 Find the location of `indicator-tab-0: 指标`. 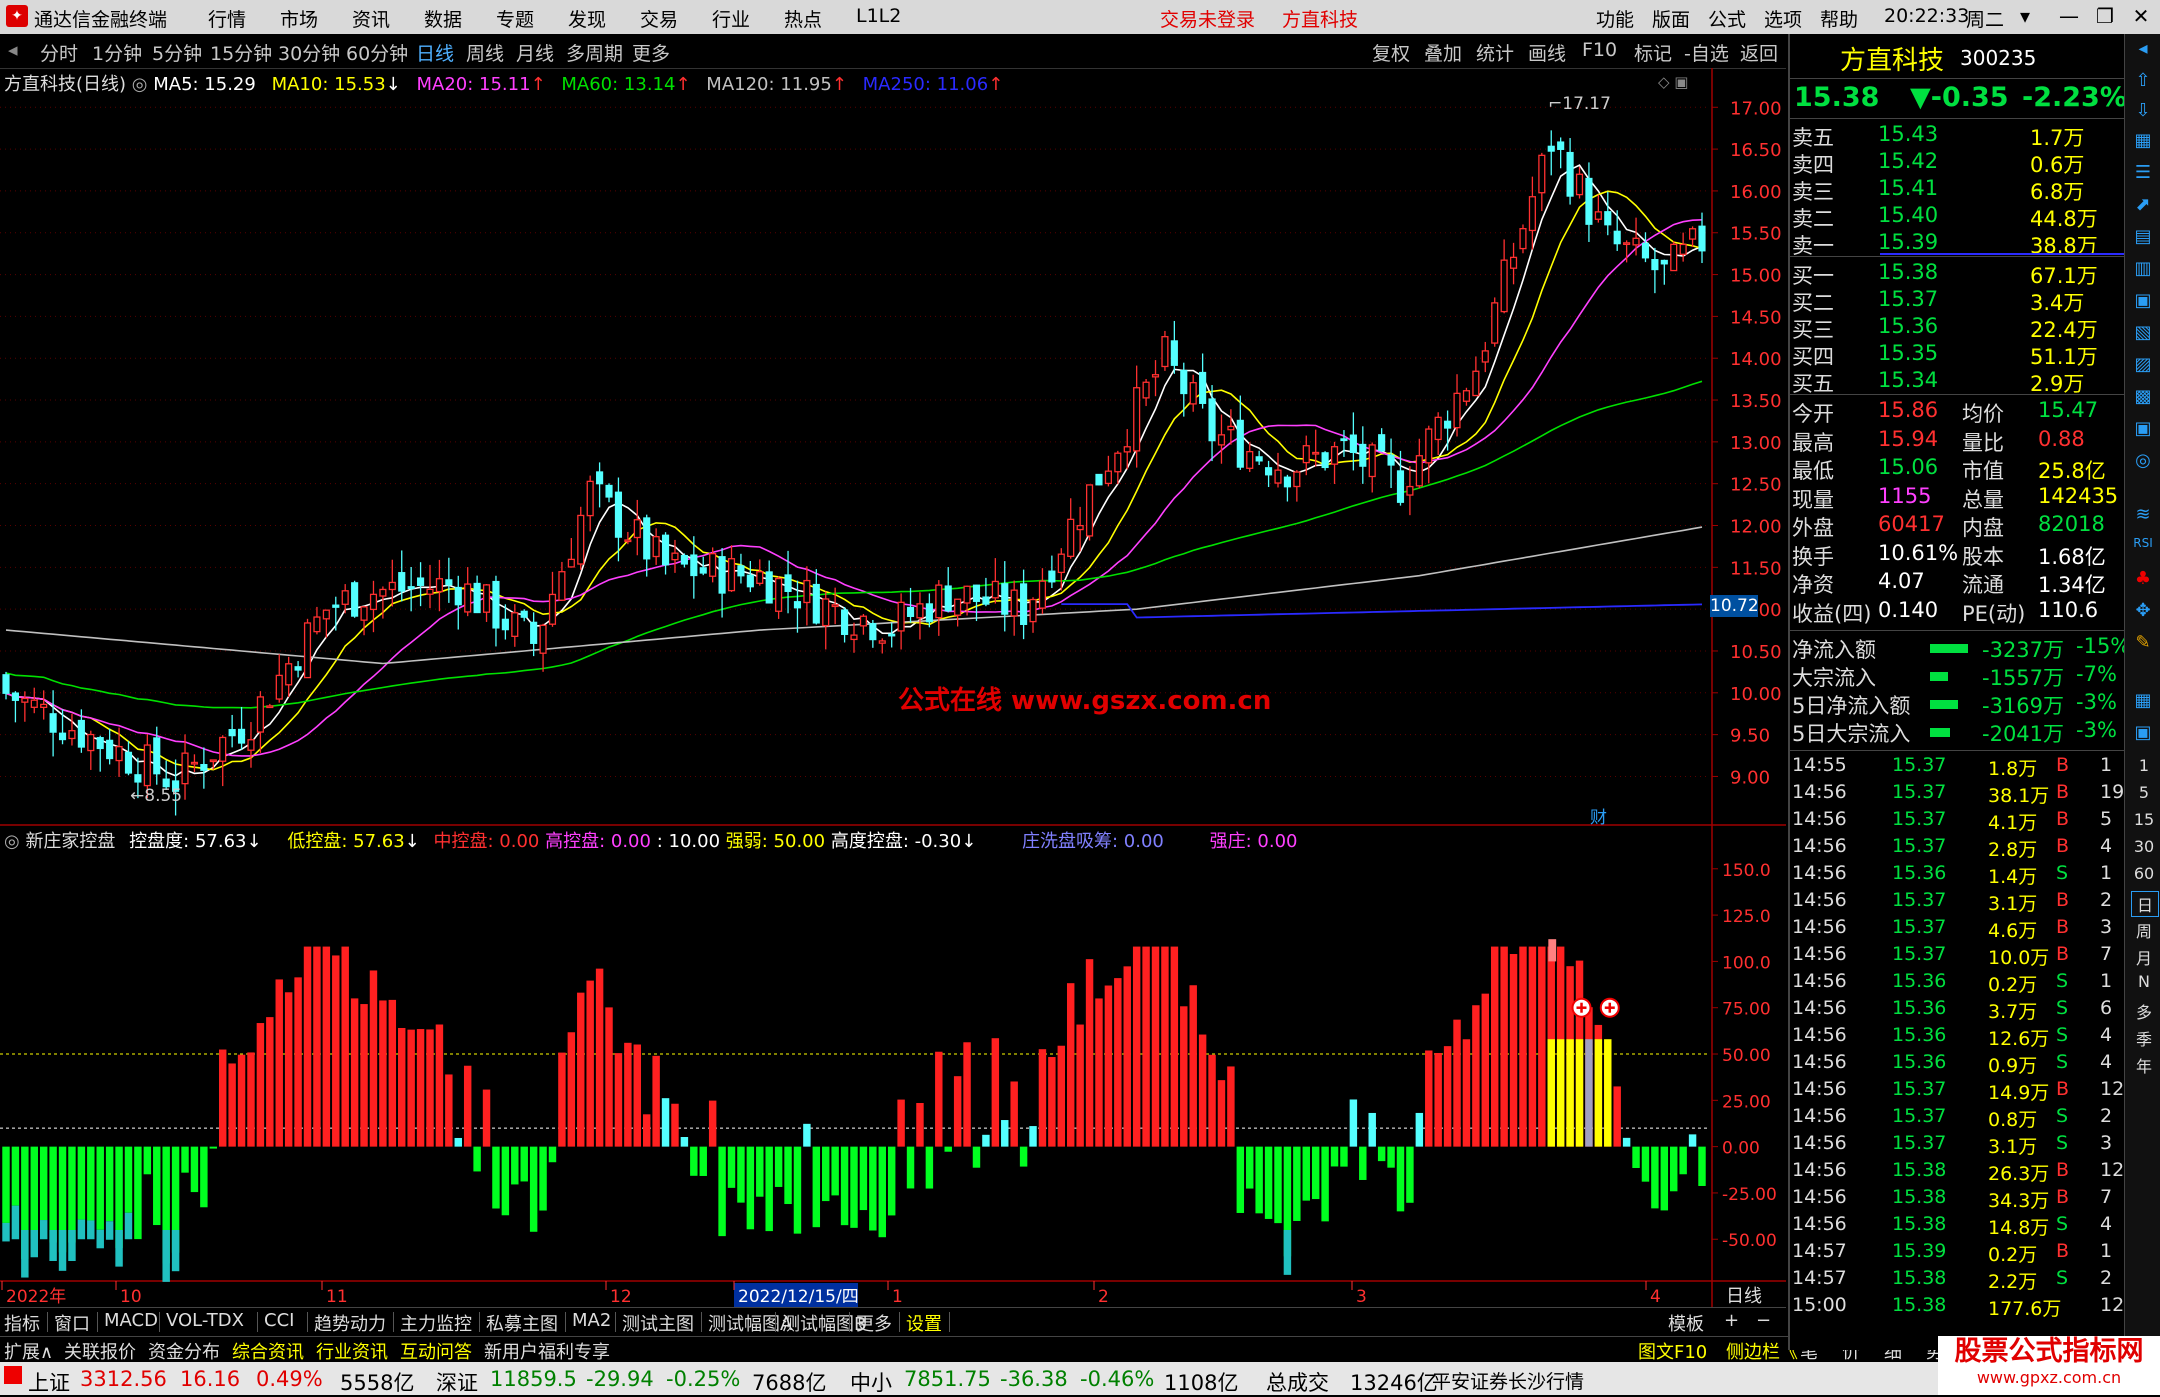

indicator-tab-0: 指标 is located at coordinates (22, 1323).